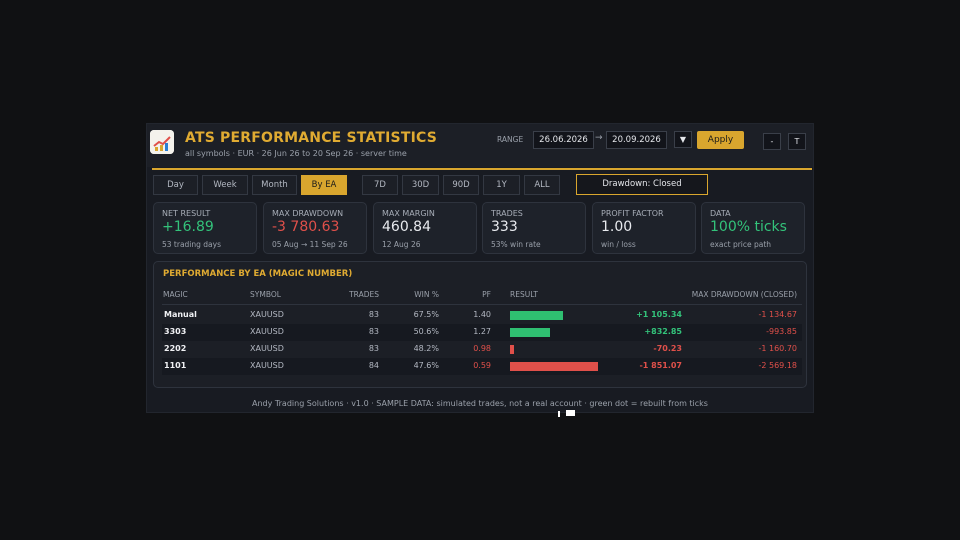  Describe the element at coordinates (401, 244) in the screenshot. I see `card-subtext: 12 Aug 26` at that location.